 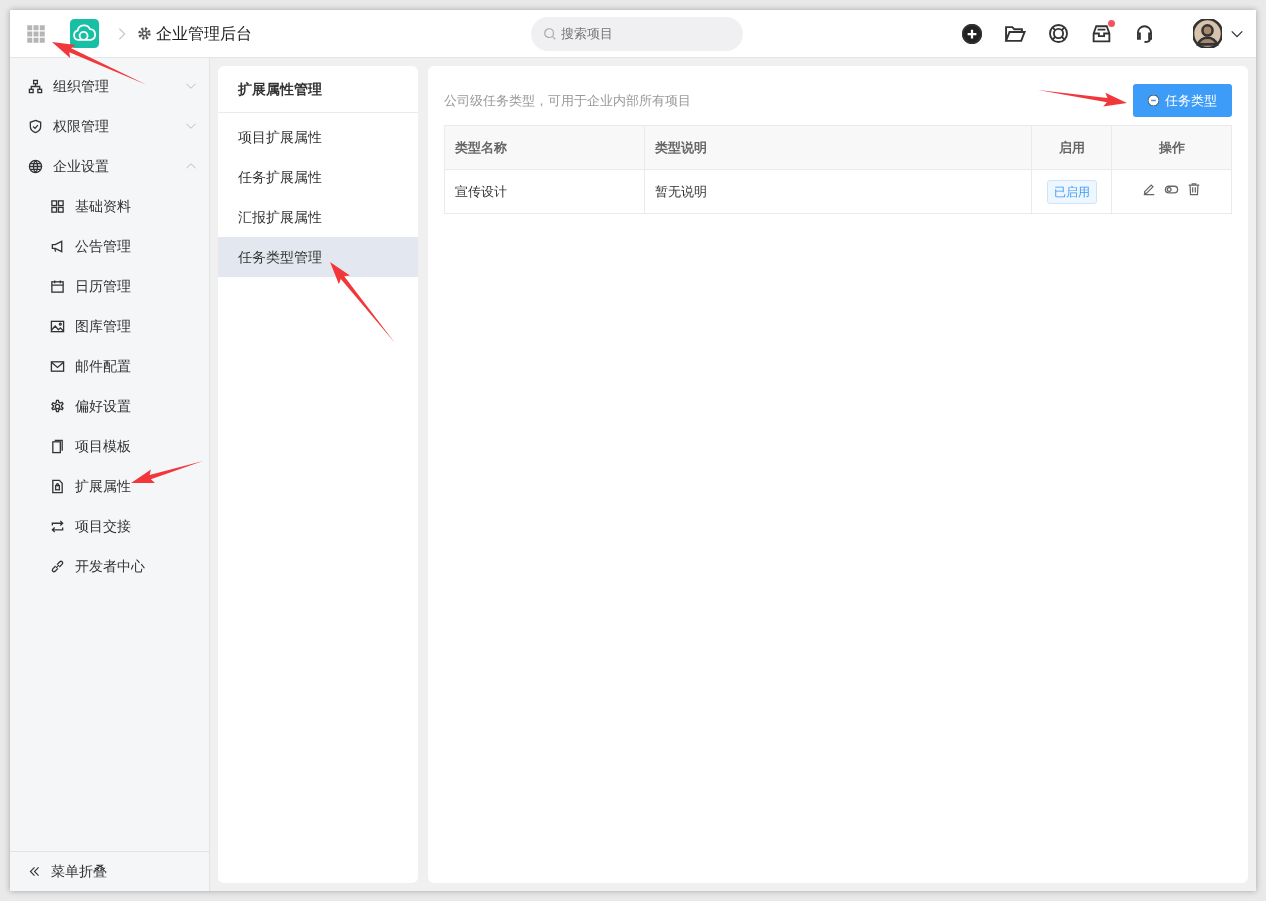 I want to click on panel-heading: 扩展属性管理, so click(x=318, y=90).